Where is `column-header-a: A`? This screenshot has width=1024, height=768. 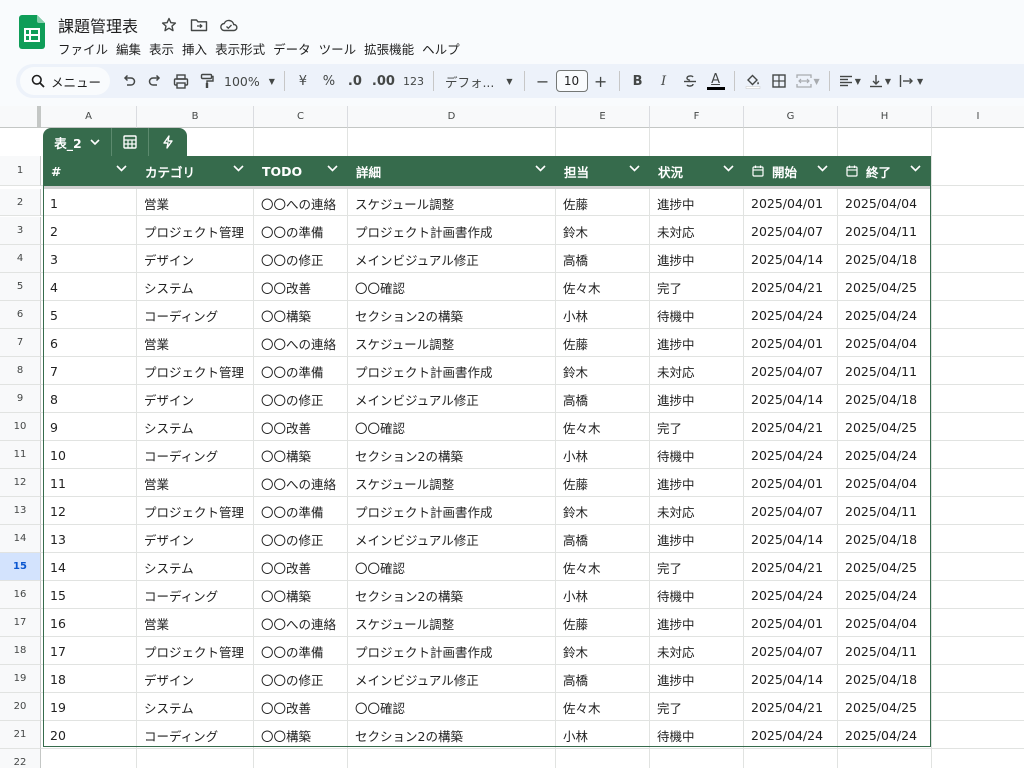 column-header-a: A is located at coordinates (89, 117).